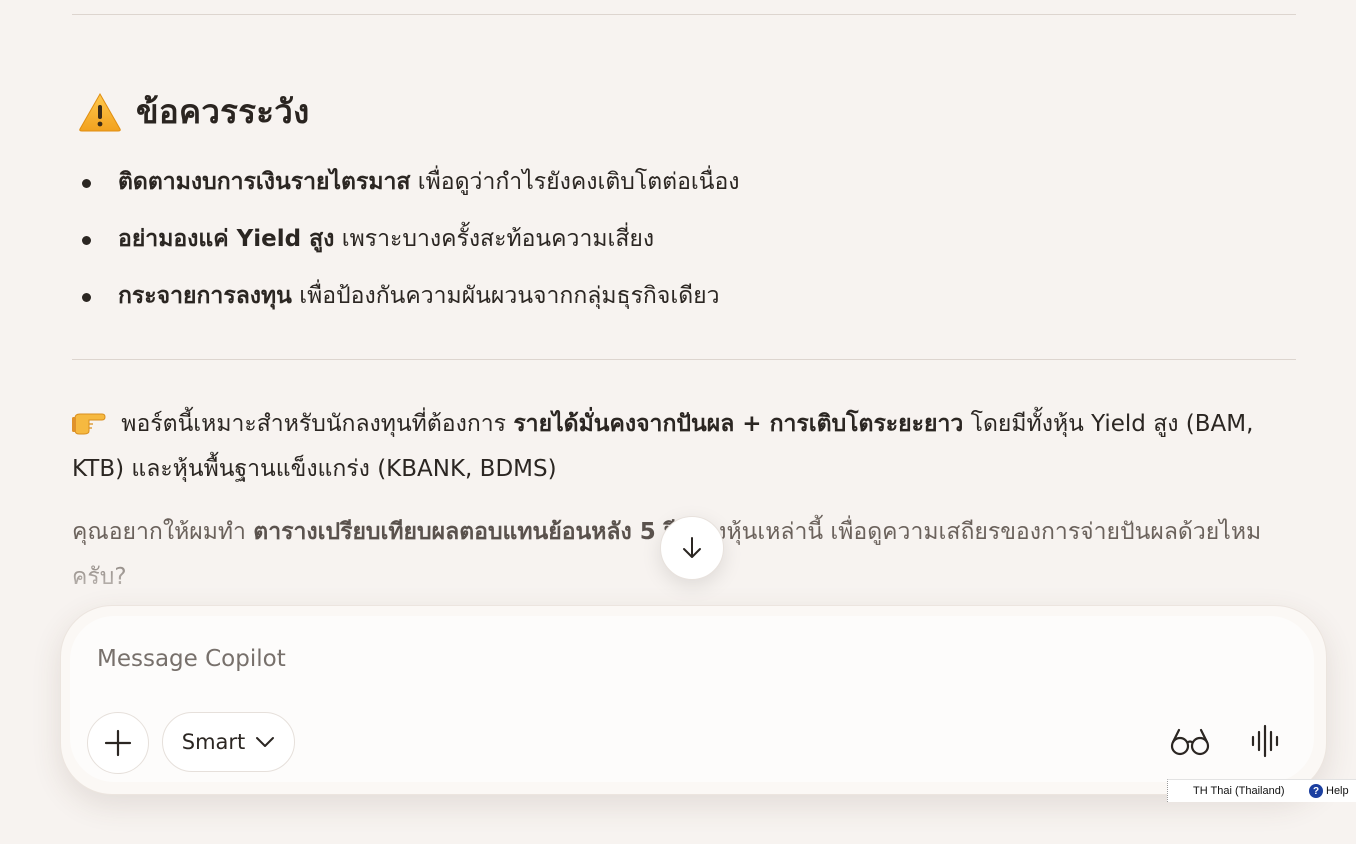 The height and width of the screenshot is (844, 1356). What do you see at coordinates (575, 182) in the screenshot?
I see `list-item-text: เพื่อดูว่ากำไรยังคงเติบโตต่อเนื่อง` at bounding box center [575, 182].